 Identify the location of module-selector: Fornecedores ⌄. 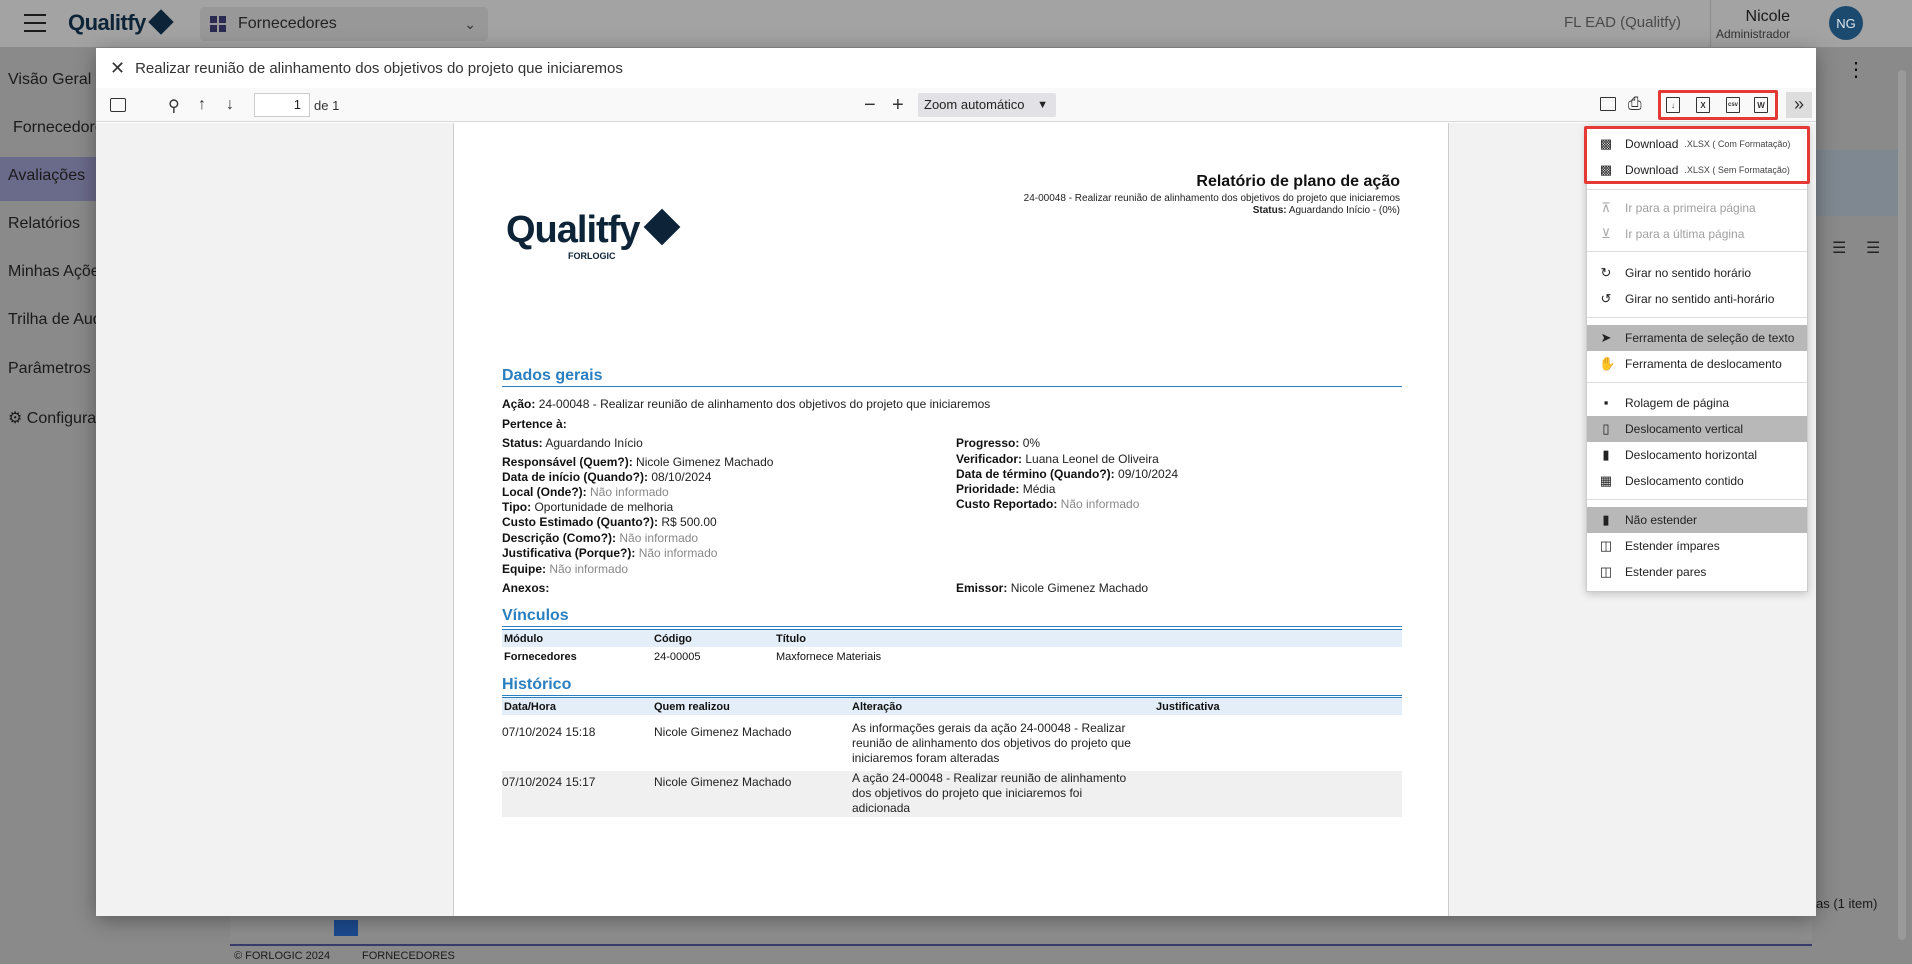
(344, 24).